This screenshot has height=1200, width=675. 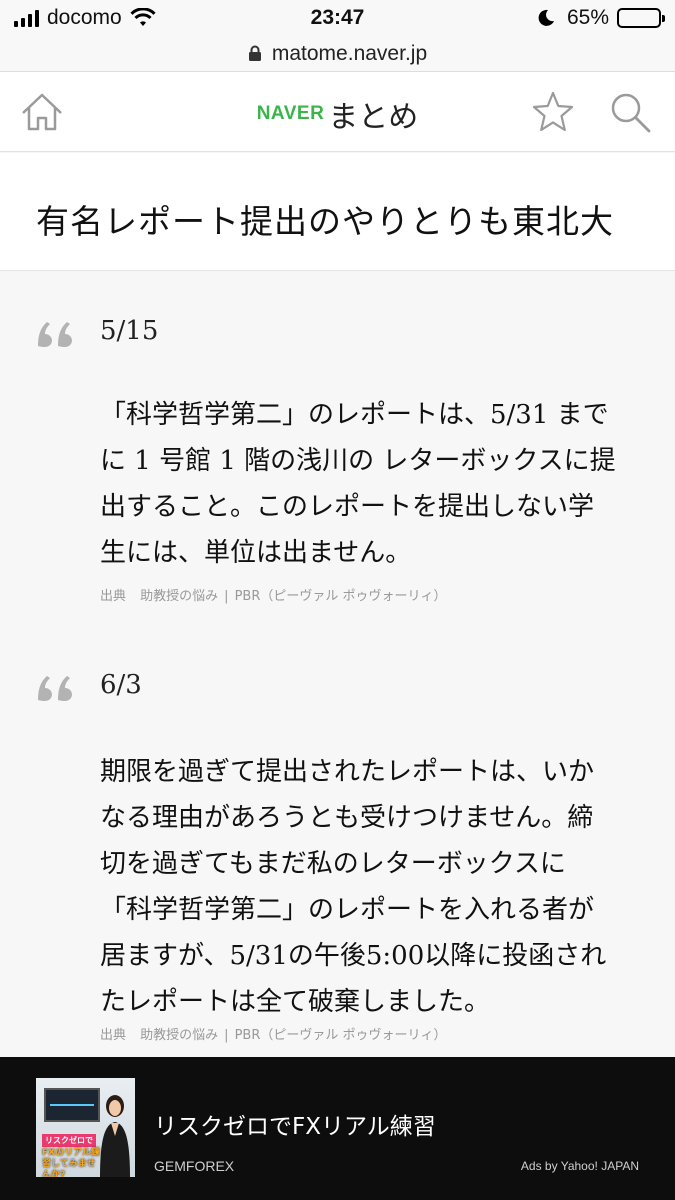 What do you see at coordinates (325, 221) in the screenshot?
I see `page-title: 有名レポート提出のやりとりも東北大` at bounding box center [325, 221].